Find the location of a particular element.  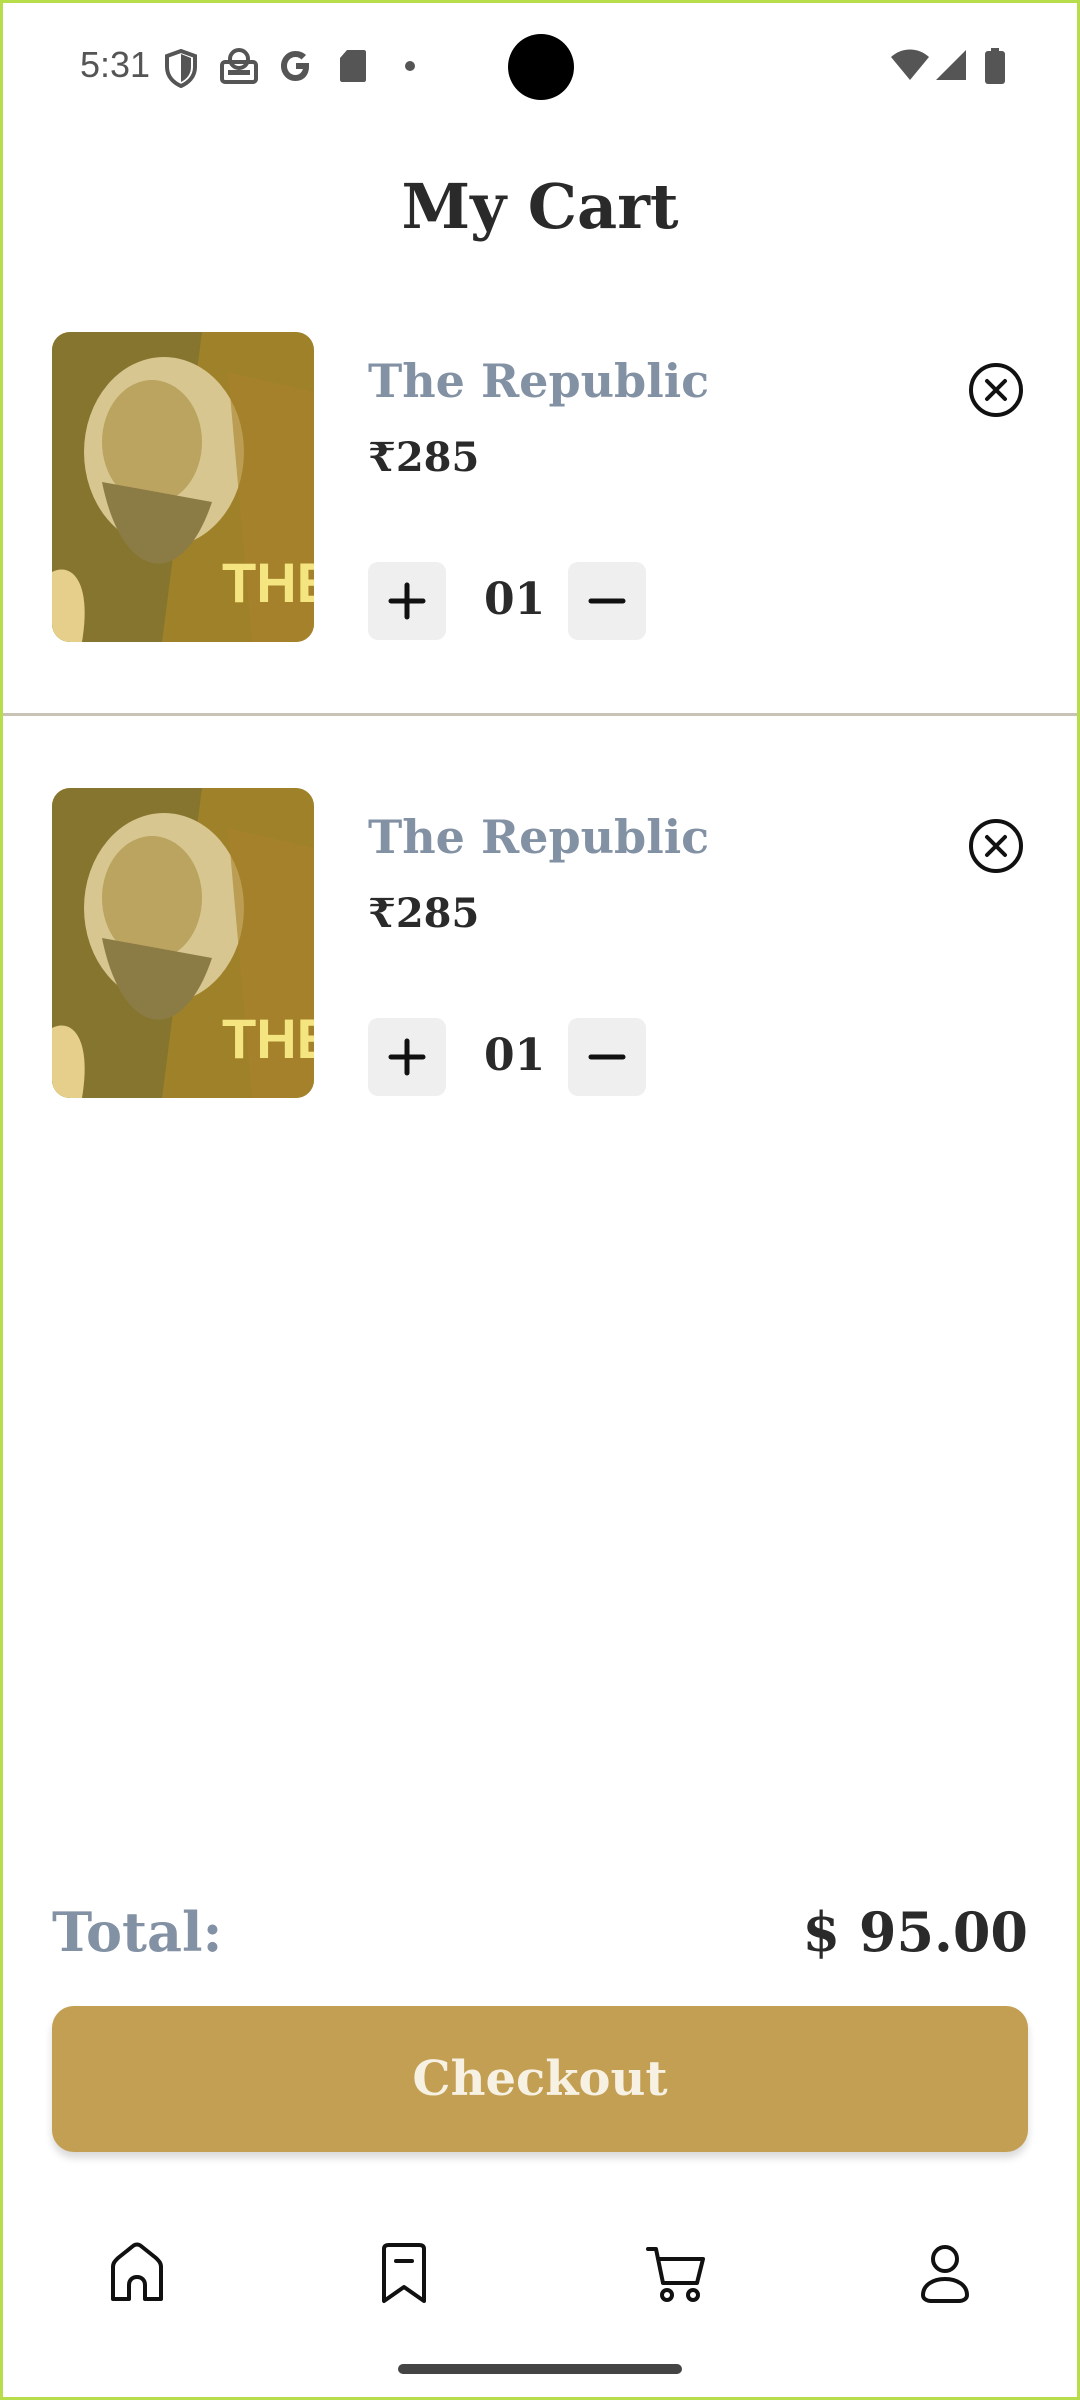

nav-profile is located at coordinates (945, 2273).